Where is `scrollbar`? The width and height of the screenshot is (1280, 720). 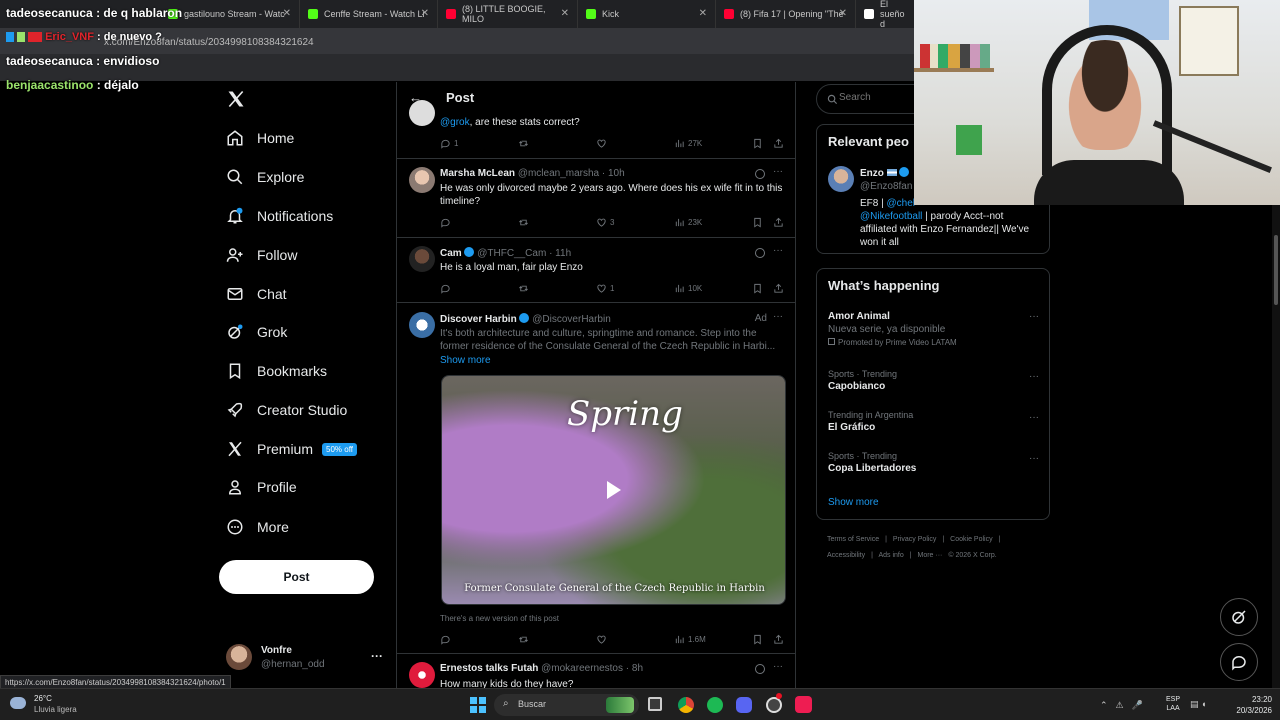 scrollbar is located at coordinates (1276, 446).